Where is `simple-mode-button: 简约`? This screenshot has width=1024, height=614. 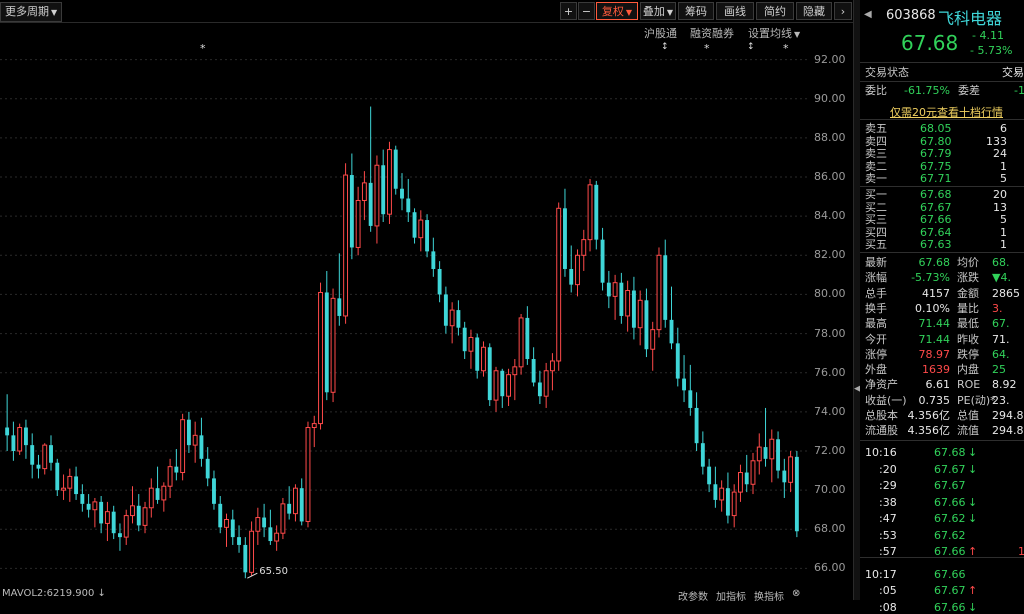
simple-mode-button: 简约 is located at coordinates (775, 11).